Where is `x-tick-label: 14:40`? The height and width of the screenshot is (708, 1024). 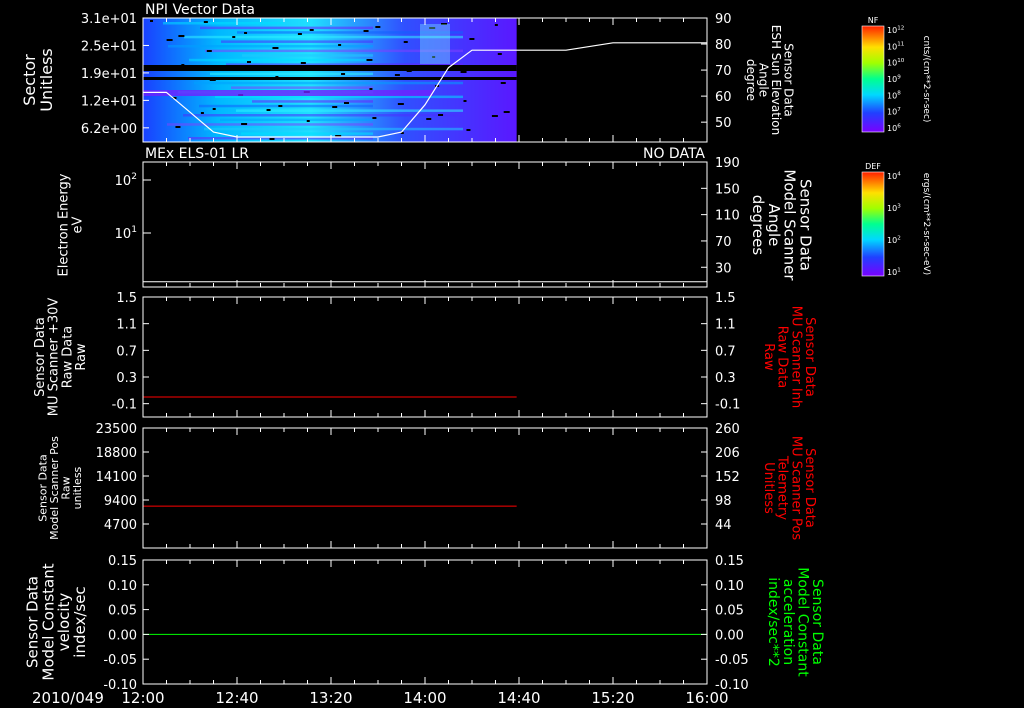 x-tick-label: 14:40 is located at coordinates (518, 698).